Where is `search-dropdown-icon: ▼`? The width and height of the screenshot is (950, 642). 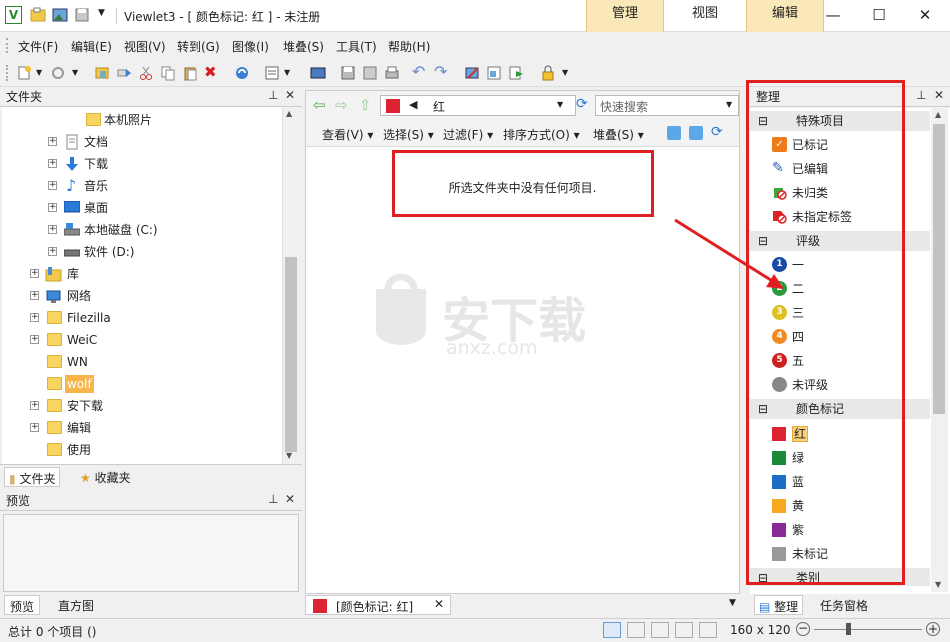
search-dropdown-icon: ▼ is located at coordinates (729, 104).